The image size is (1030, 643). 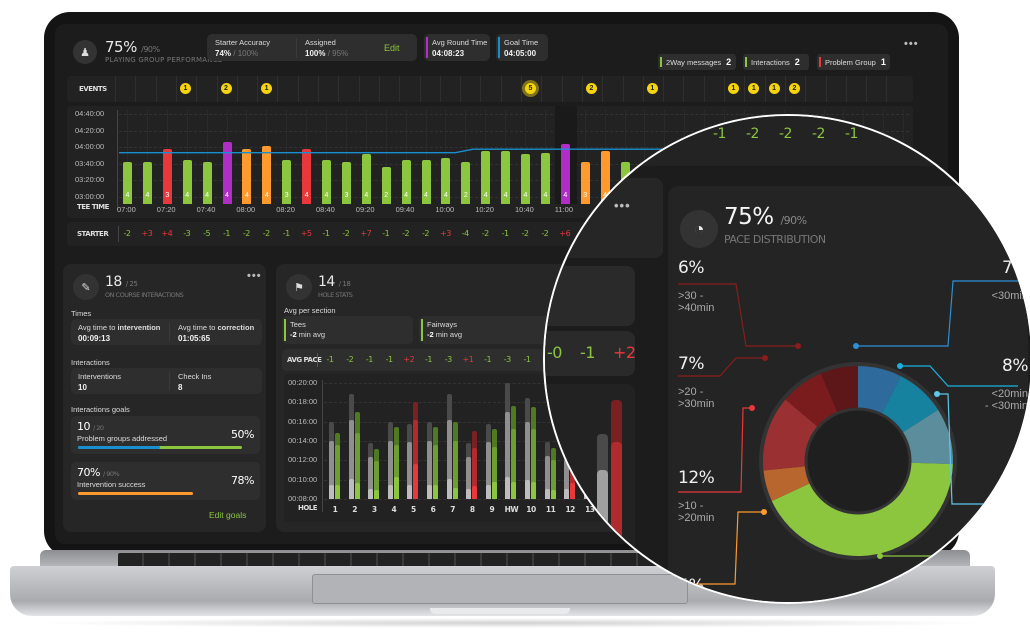 I want to click on callout-label: <20min - <30min, so click(x=1006, y=400).